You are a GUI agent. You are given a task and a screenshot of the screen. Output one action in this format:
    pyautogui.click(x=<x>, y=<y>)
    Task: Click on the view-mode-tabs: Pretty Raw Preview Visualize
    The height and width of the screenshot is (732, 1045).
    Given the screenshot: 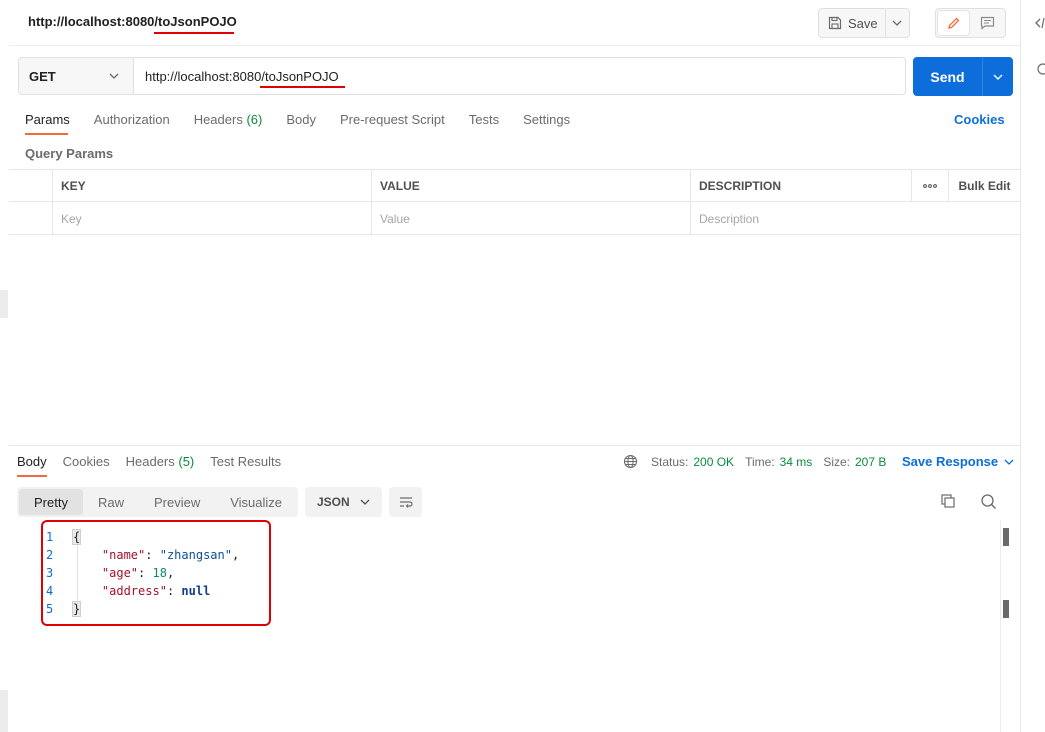 What is the action you would take?
    pyautogui.click(x=157, y=502)
    